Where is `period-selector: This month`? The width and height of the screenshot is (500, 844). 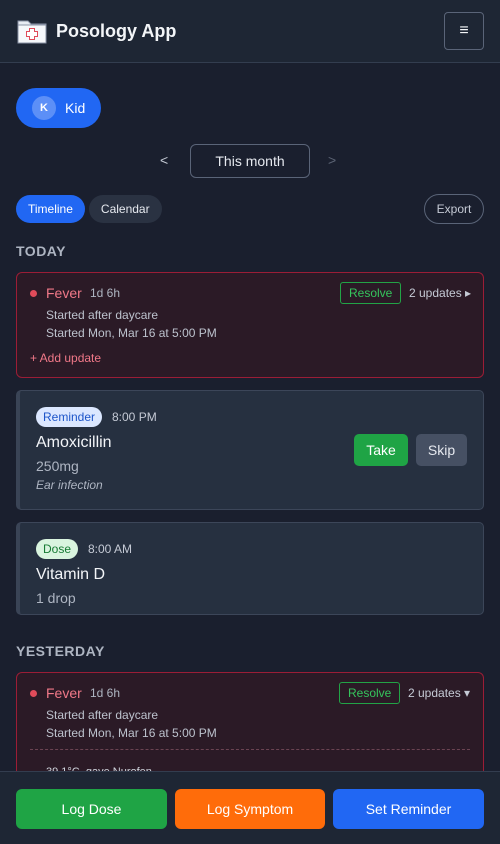 period-selector: This month is located at coordinates (250, 161).